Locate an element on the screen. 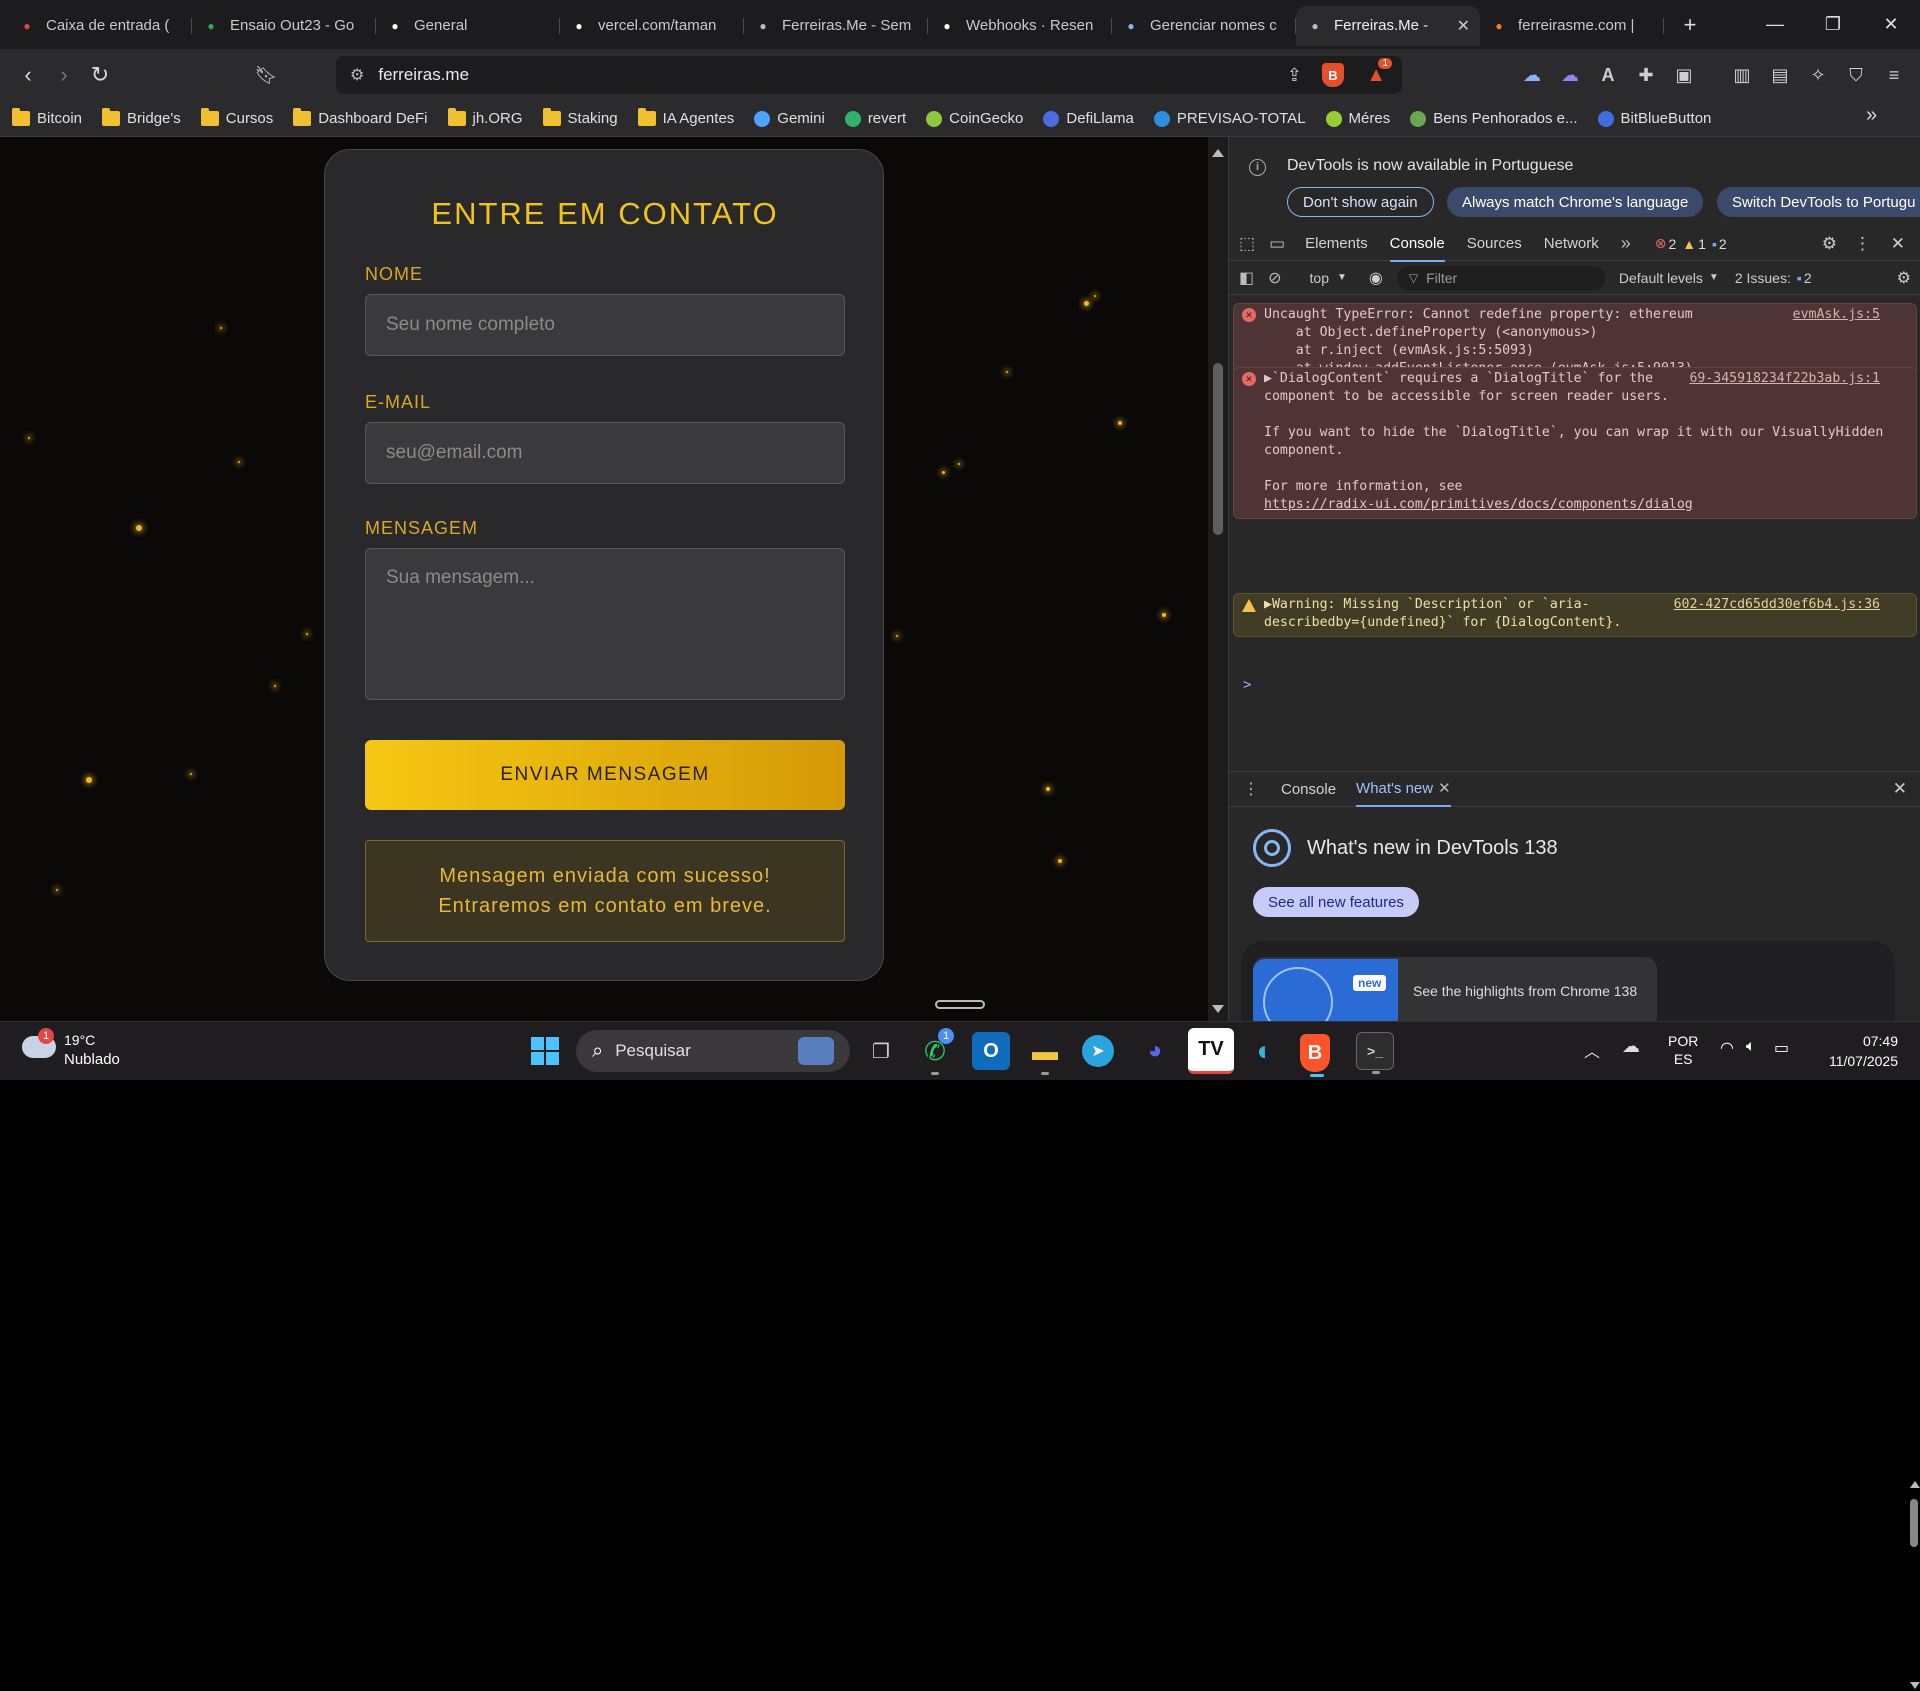 This screenshot has width=1920, height=1691. bookmark-item: jh.ORG is located at coordinates (485, 117).